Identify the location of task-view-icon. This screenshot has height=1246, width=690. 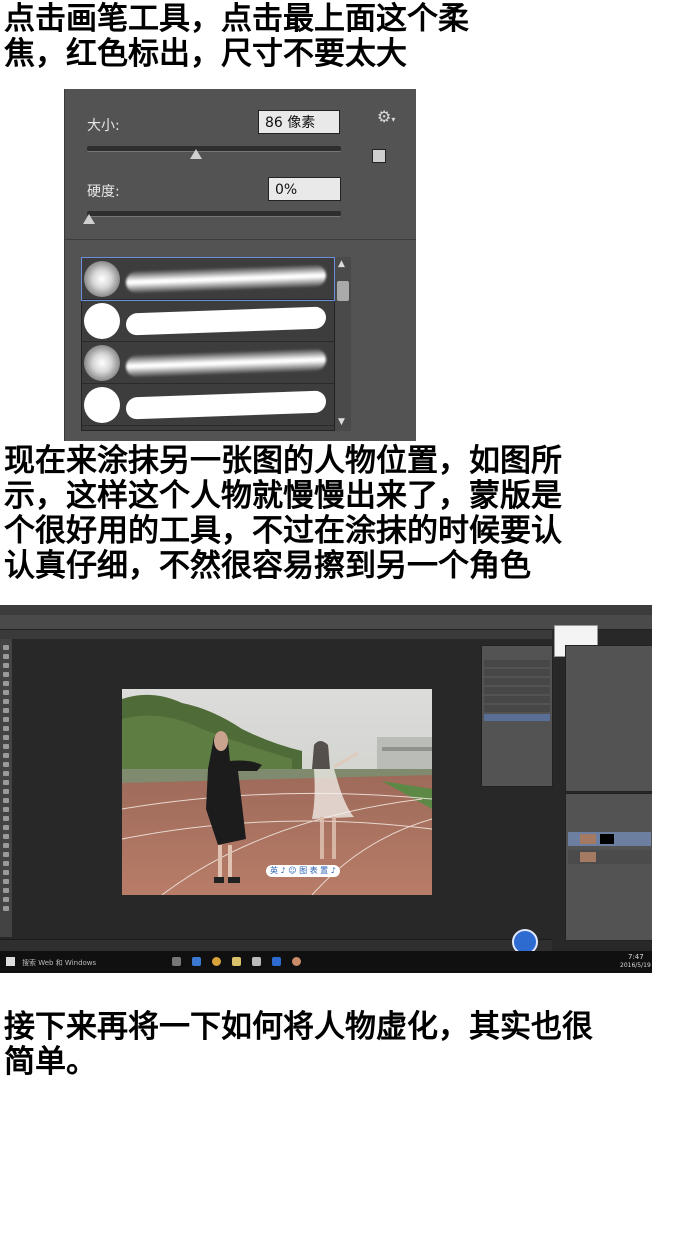
(176, 961).